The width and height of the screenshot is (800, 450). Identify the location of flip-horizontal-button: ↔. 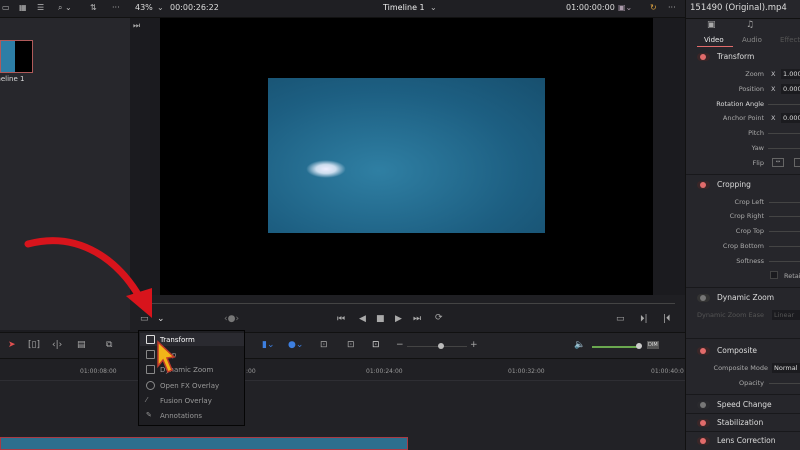
(778, 162).